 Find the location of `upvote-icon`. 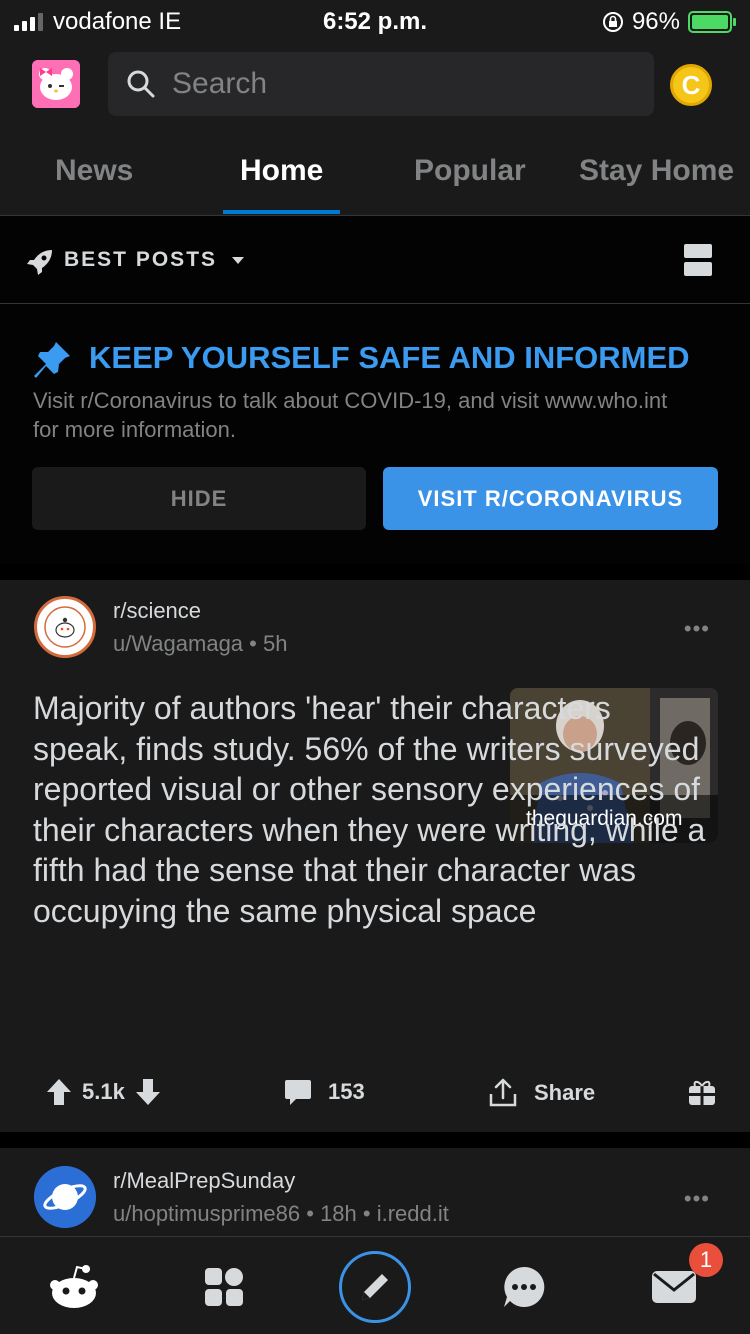

upvote-icon is located at coordinates (59, 1092).